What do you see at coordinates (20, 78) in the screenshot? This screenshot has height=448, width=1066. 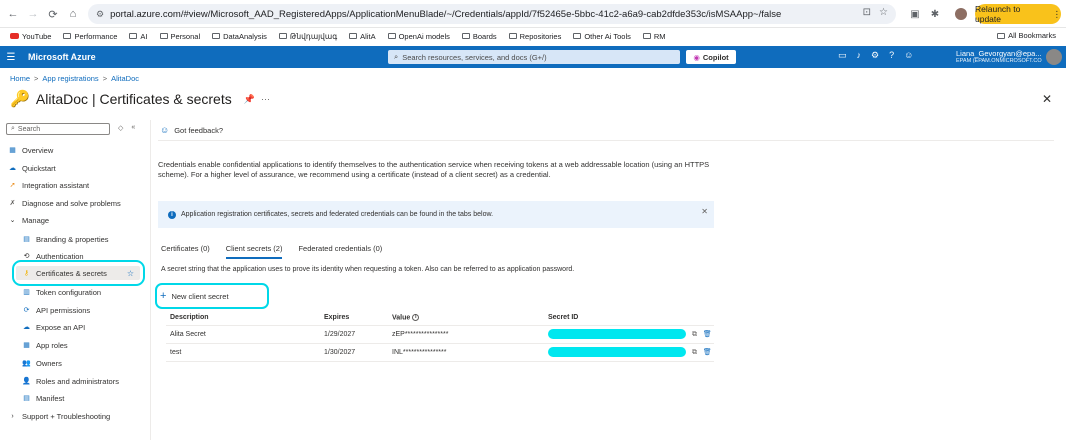 I see `breadcrumb-home: Home` at bounding box center [20, 78].